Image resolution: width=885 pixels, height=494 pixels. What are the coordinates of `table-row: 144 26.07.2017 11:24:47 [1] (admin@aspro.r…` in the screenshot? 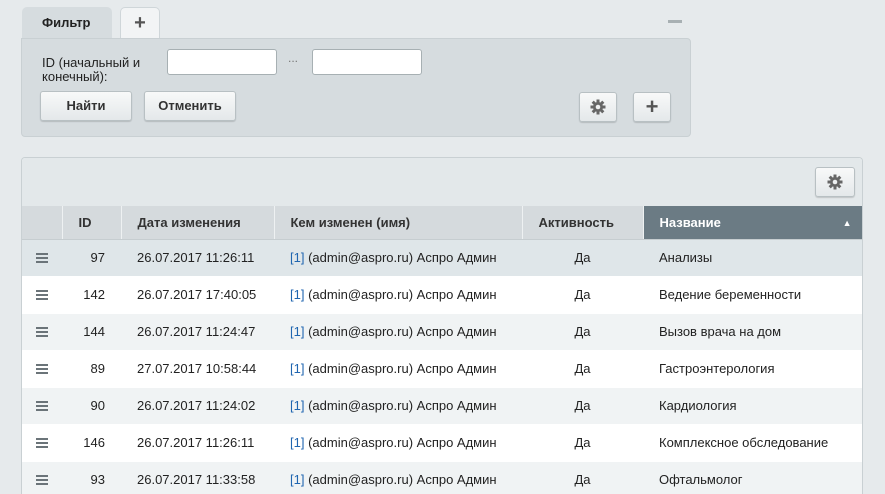 It's located at (442, 332).